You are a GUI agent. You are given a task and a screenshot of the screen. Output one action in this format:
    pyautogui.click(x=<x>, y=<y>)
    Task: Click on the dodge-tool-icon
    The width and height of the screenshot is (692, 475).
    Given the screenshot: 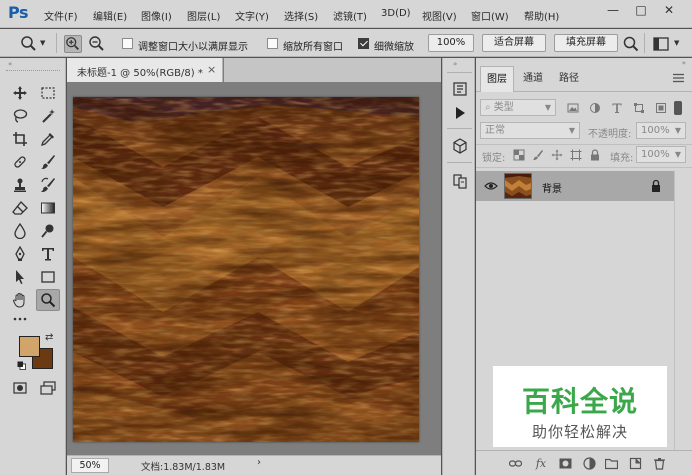 What is the action you would take?
    pyautogui.click(x=48, y=231)
    